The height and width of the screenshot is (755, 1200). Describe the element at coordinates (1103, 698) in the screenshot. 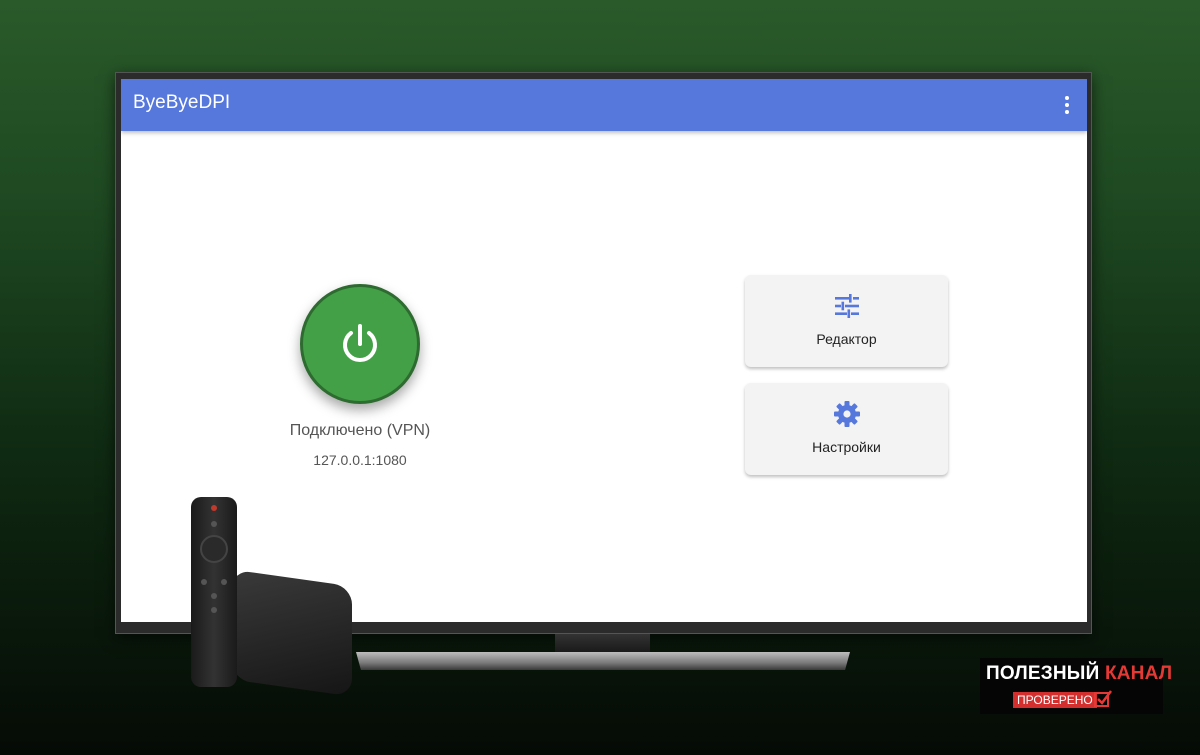

I see `checkbox-check-icon` at that location.